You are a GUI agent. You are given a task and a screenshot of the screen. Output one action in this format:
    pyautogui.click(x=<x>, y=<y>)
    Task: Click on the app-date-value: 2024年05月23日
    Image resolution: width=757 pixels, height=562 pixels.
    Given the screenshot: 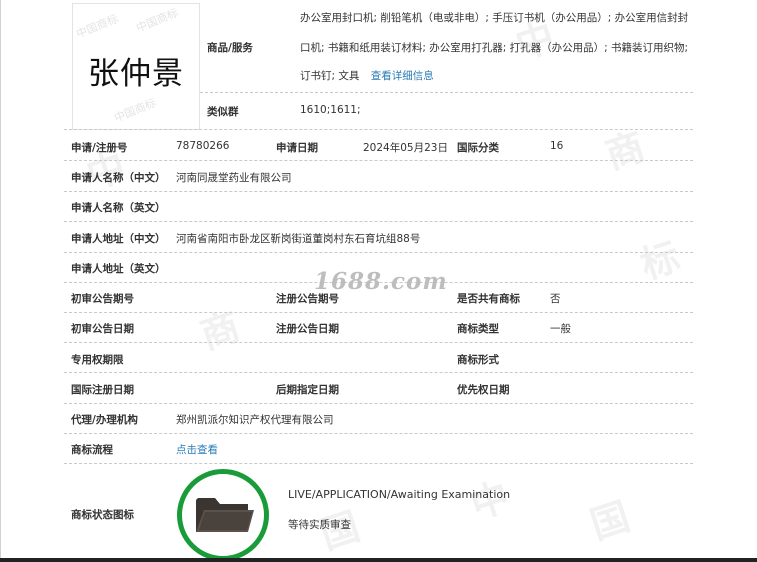 What is the action you would take?
    pyautogui.click(x=405, y=148)
    